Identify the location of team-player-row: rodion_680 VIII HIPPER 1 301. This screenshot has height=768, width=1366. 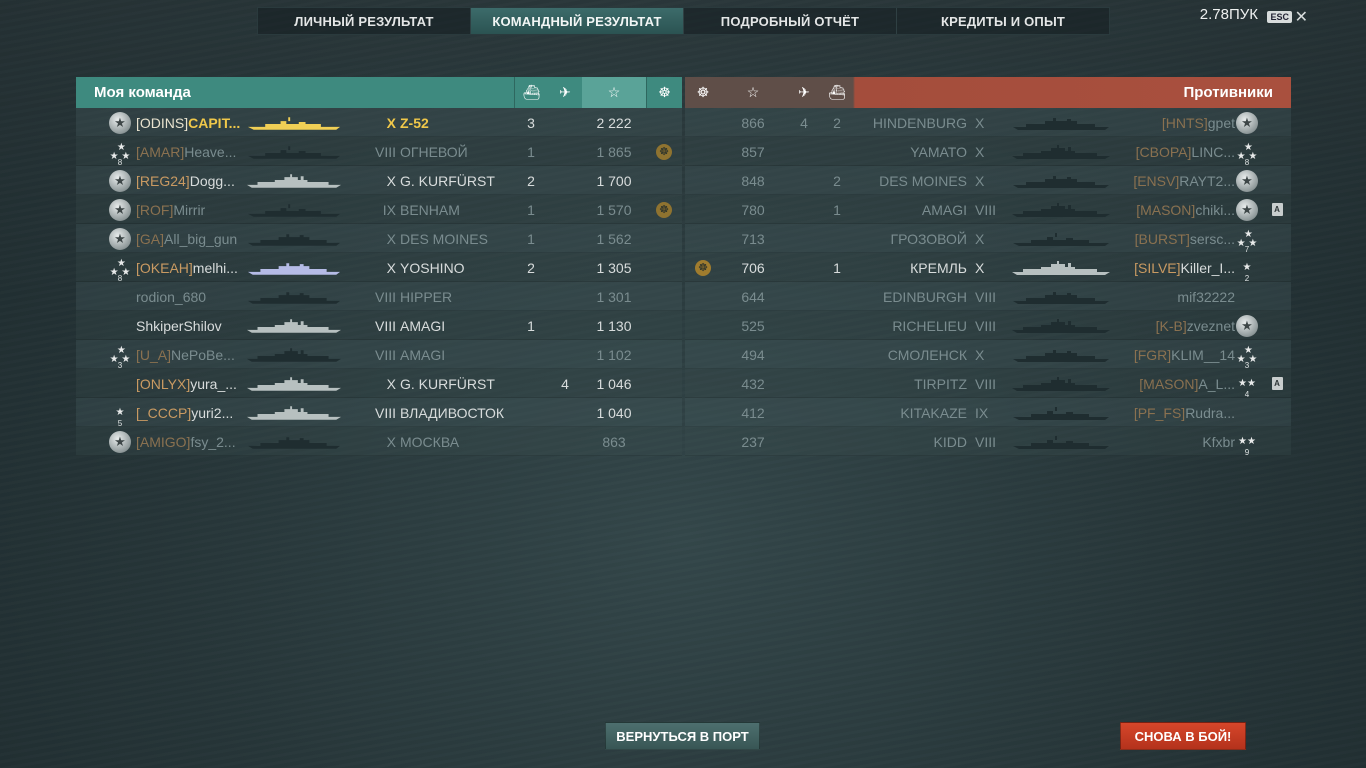
(379, 296).